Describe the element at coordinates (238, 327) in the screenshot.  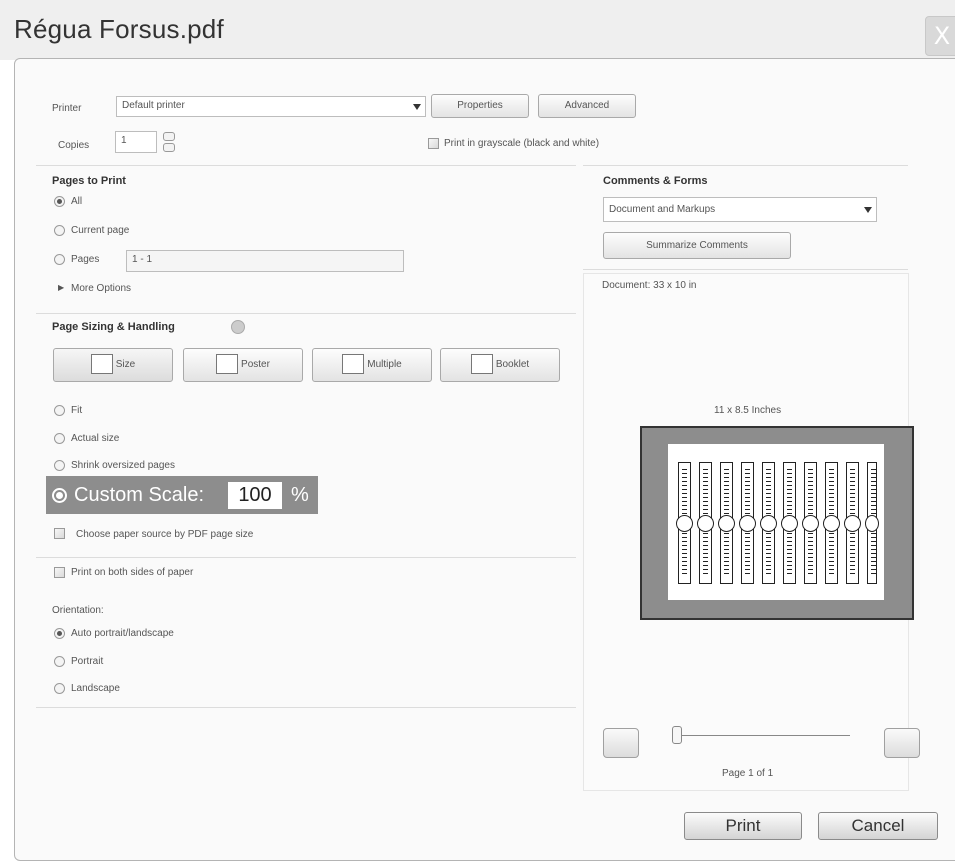
I see `info-icon` at that location.